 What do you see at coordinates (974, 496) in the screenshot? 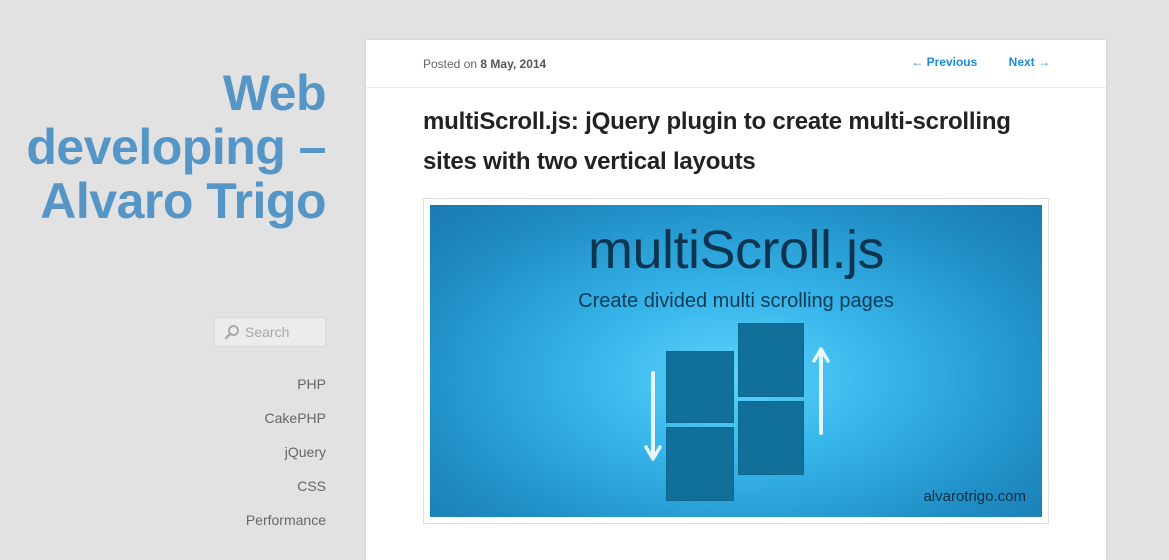
I see `image-watermark: alvarotrigo.com` at bounding box center [974, 496].